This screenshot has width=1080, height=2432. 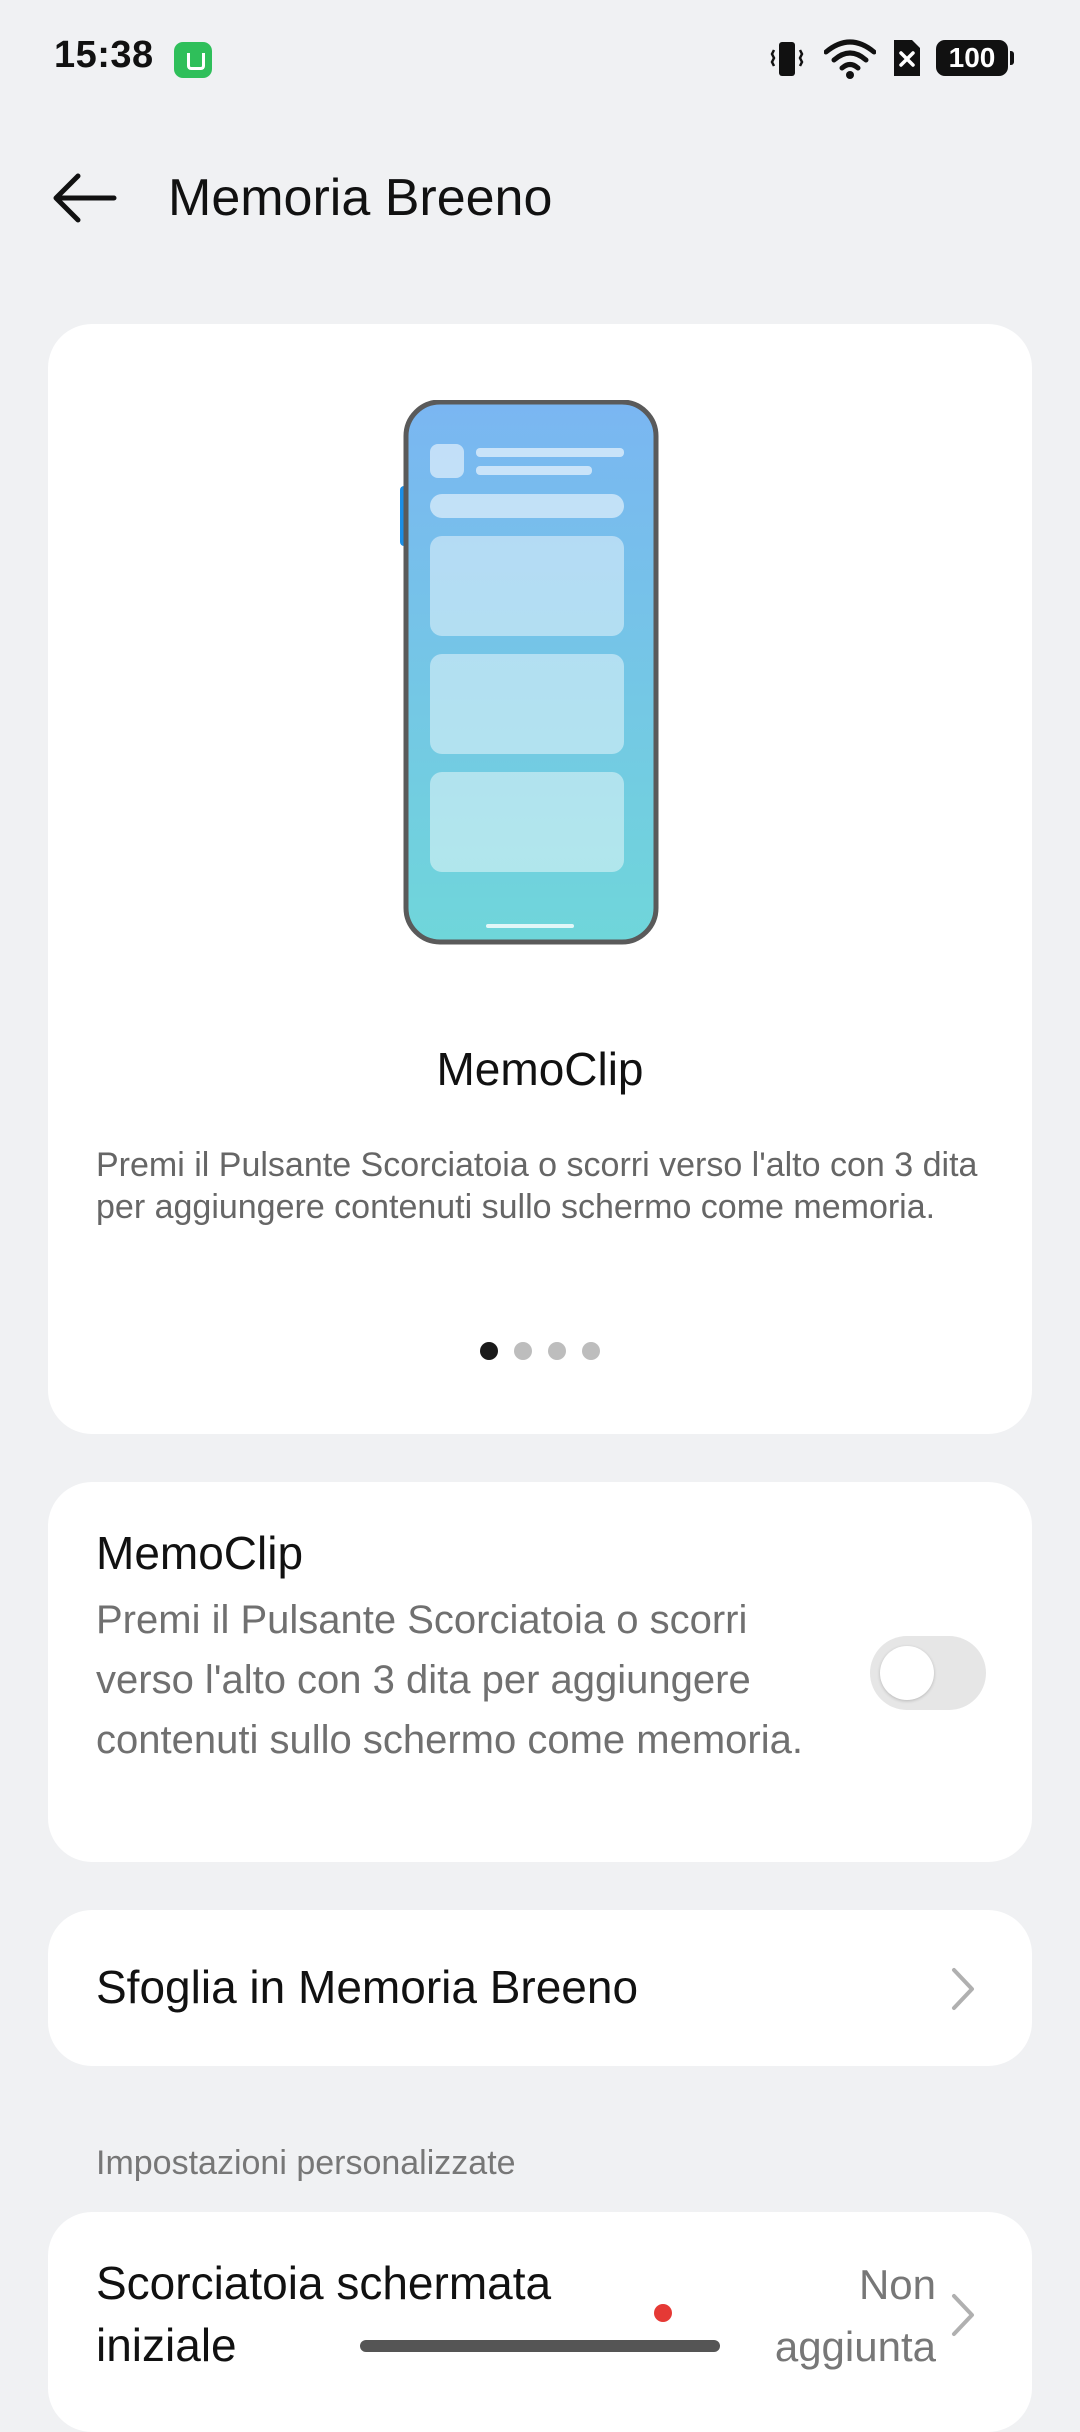 I want to click on battery-icon: 100, so click(x=975, y=58).